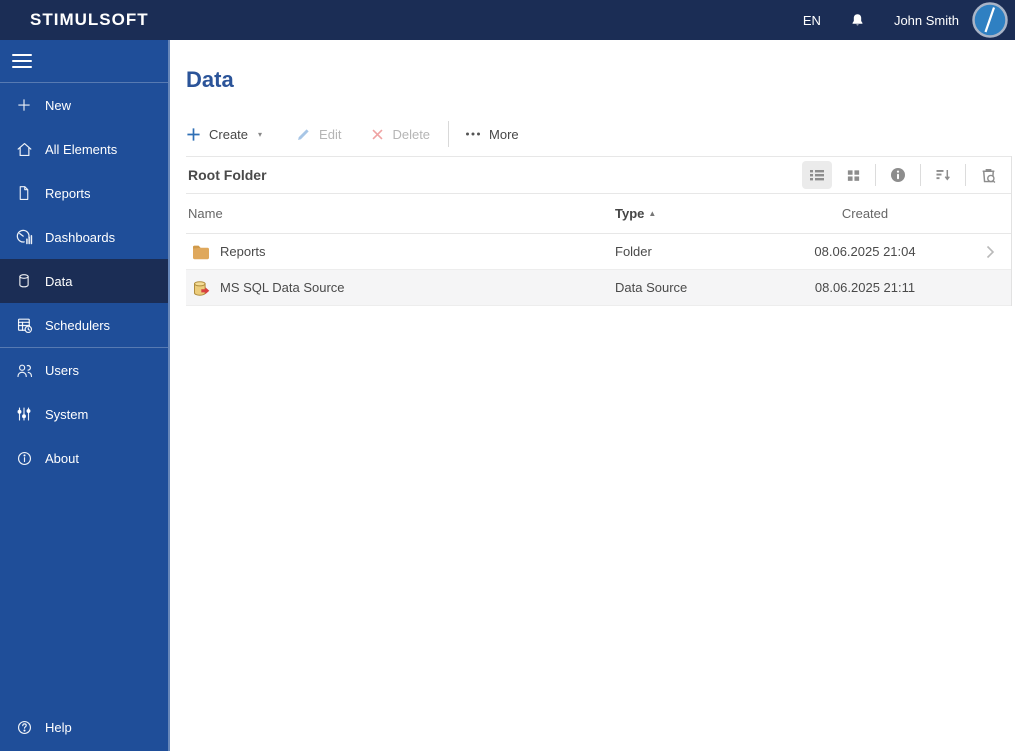 This screenshot has width=1015, height=751. What do you see at coordinates (24, 149) in the screenshot?
I see `home-icon` at bounding box center [24, 149].